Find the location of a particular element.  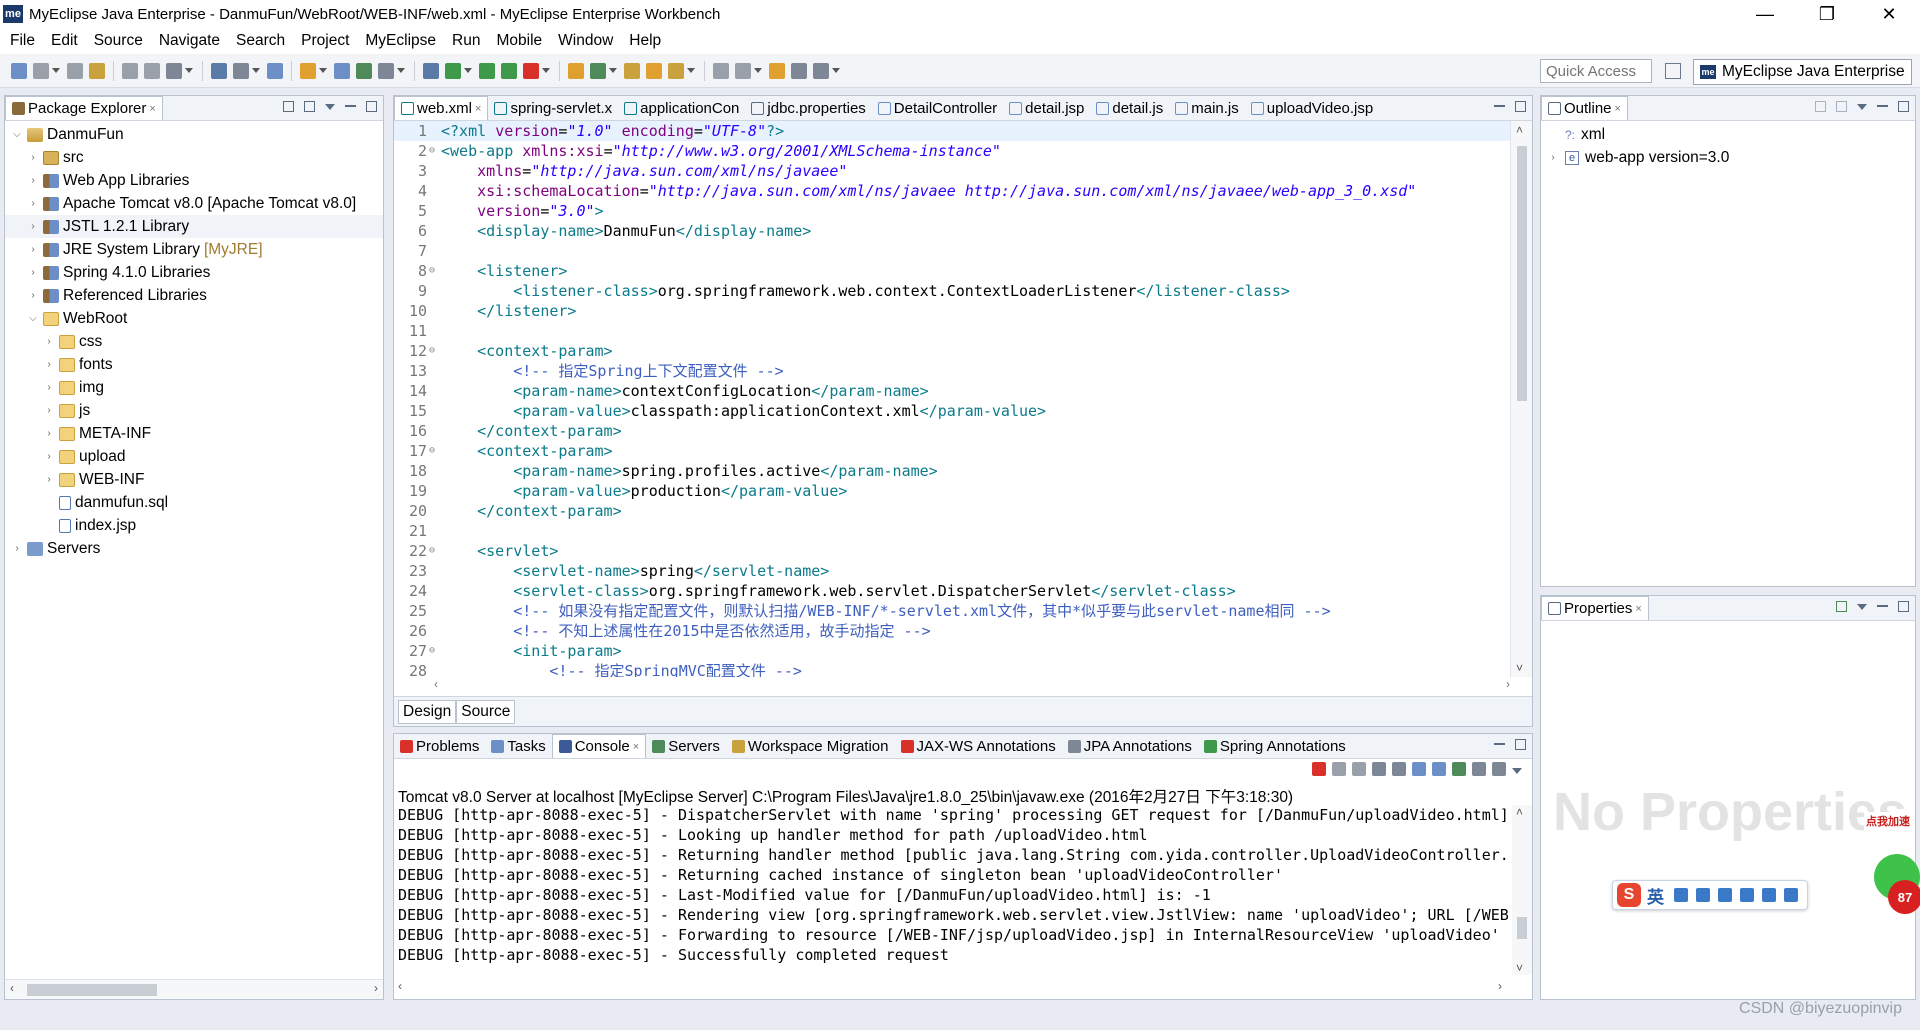

editor-tab: jdbc.properties is located at coordinates (808, 108).